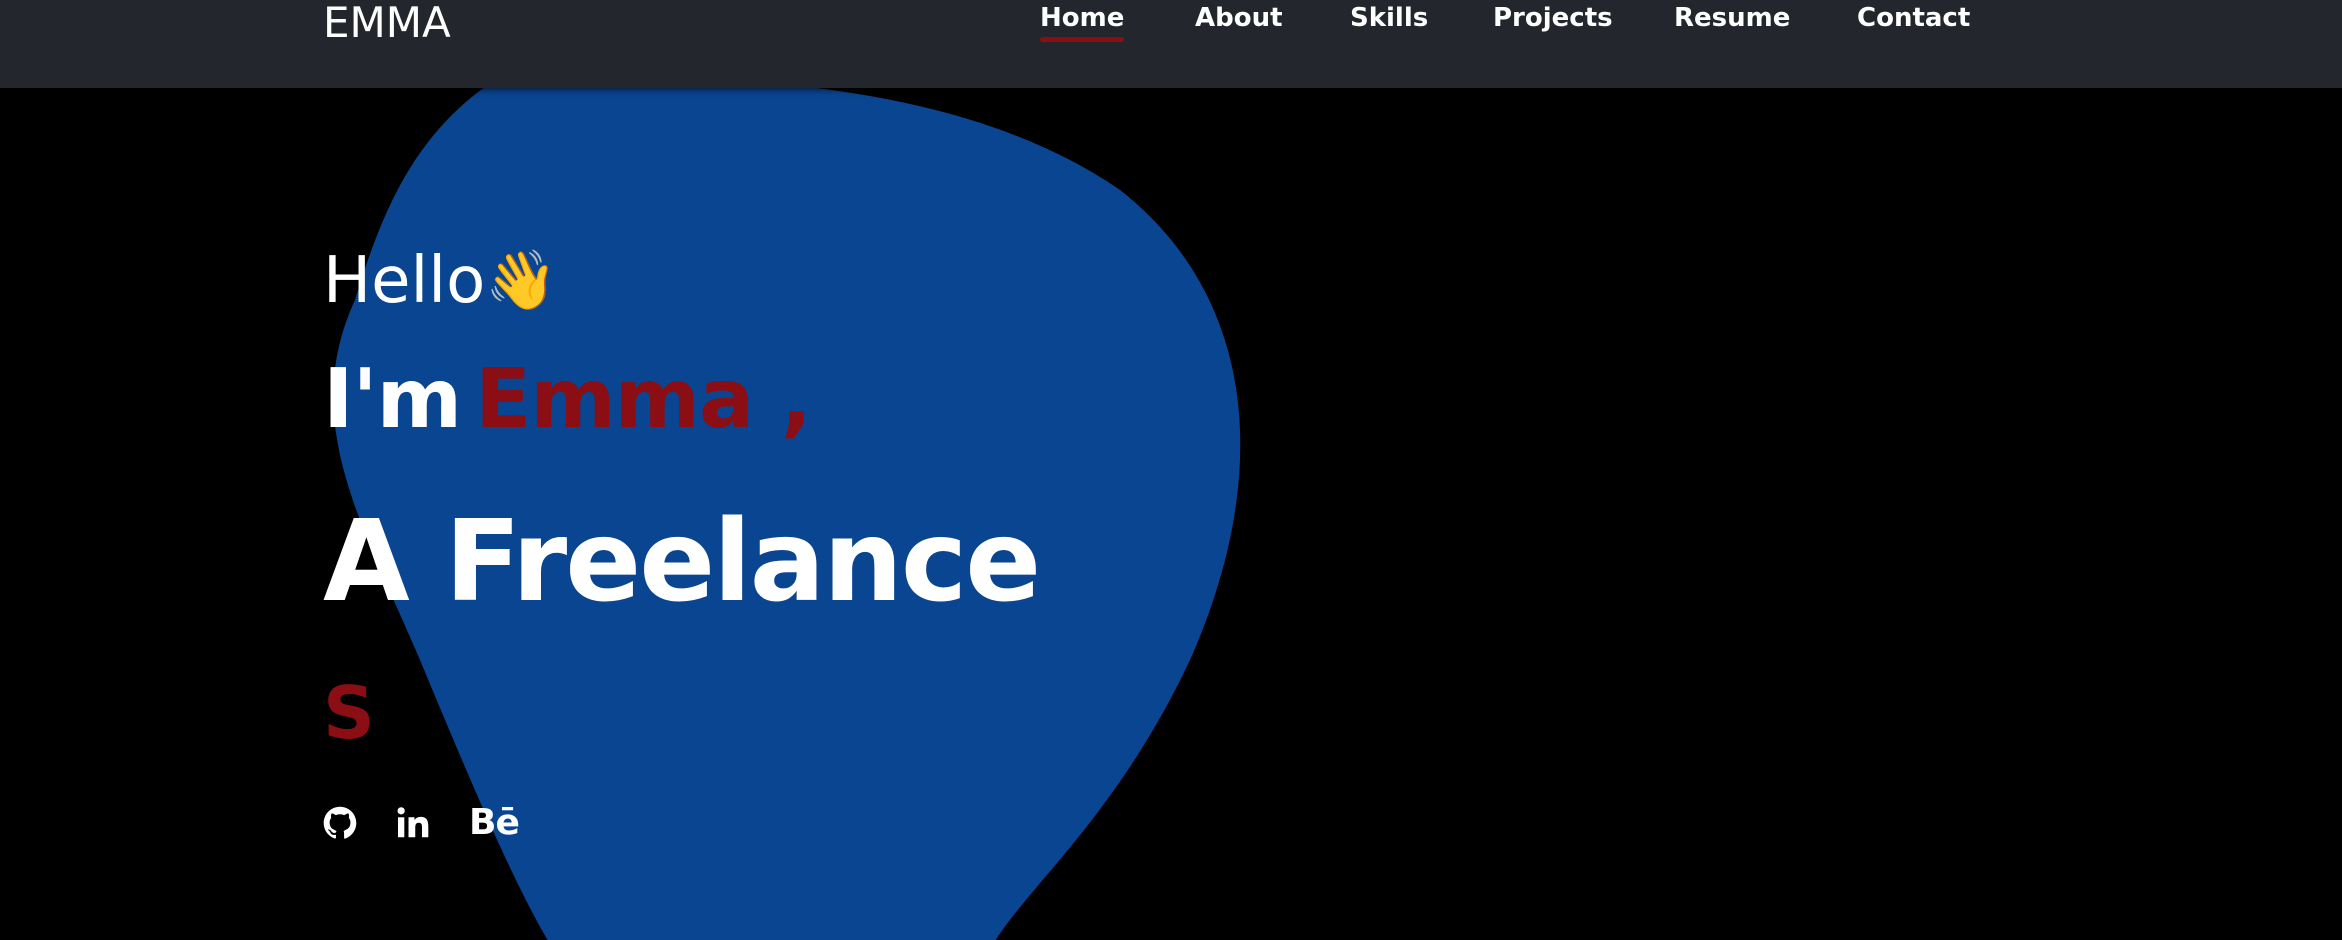  Describe the element at coordinates (643, 399) in the screenshot. I see `hero-name: Emma ,` at that location.